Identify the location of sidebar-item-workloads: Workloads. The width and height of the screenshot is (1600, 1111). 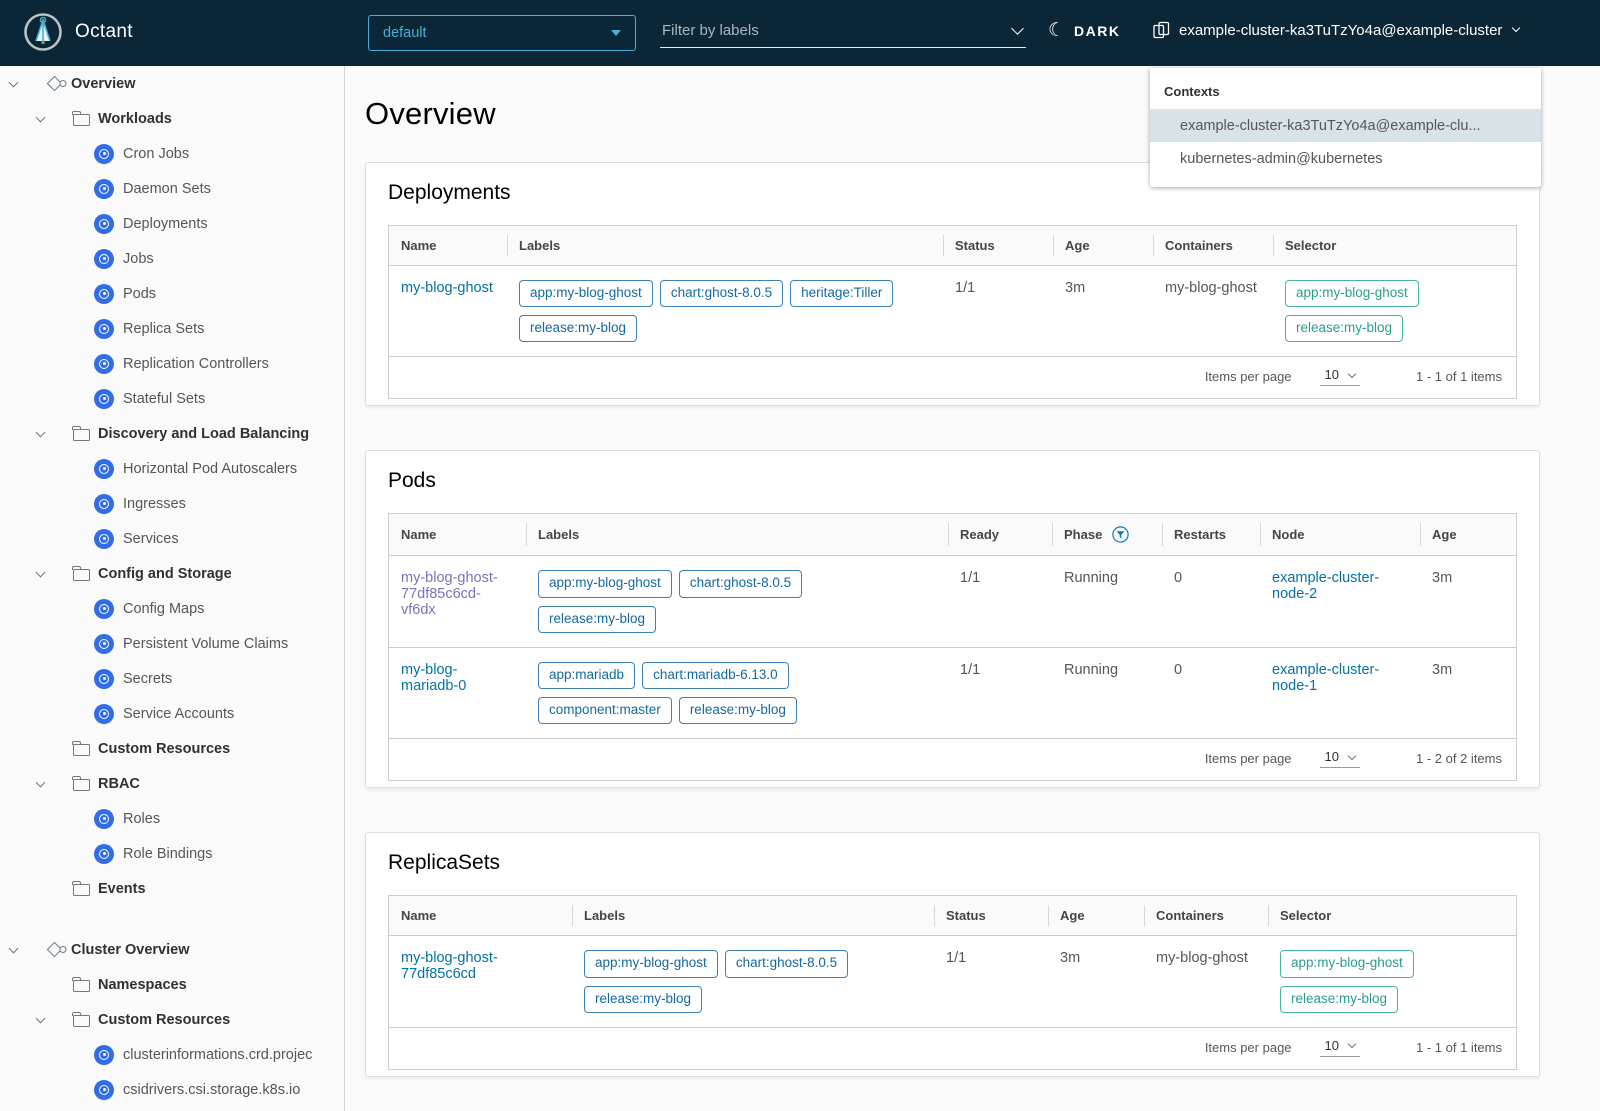
(172, 118).